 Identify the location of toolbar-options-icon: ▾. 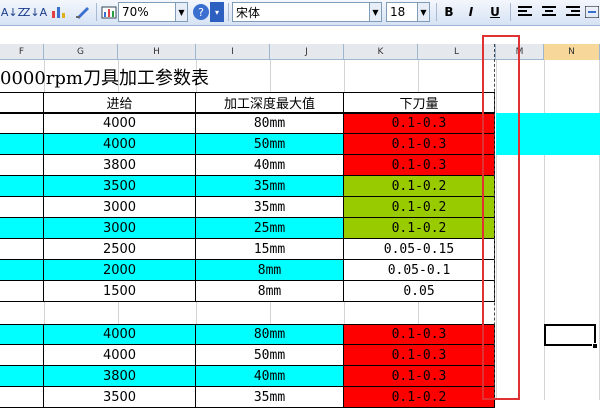
(217, 12).